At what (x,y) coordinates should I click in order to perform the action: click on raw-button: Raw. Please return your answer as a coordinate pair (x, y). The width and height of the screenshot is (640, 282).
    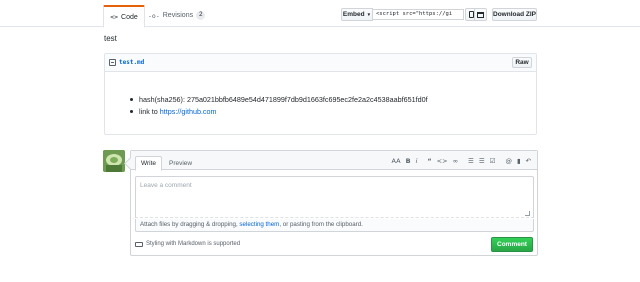
    Looking at the image, I should click on (522, 62).